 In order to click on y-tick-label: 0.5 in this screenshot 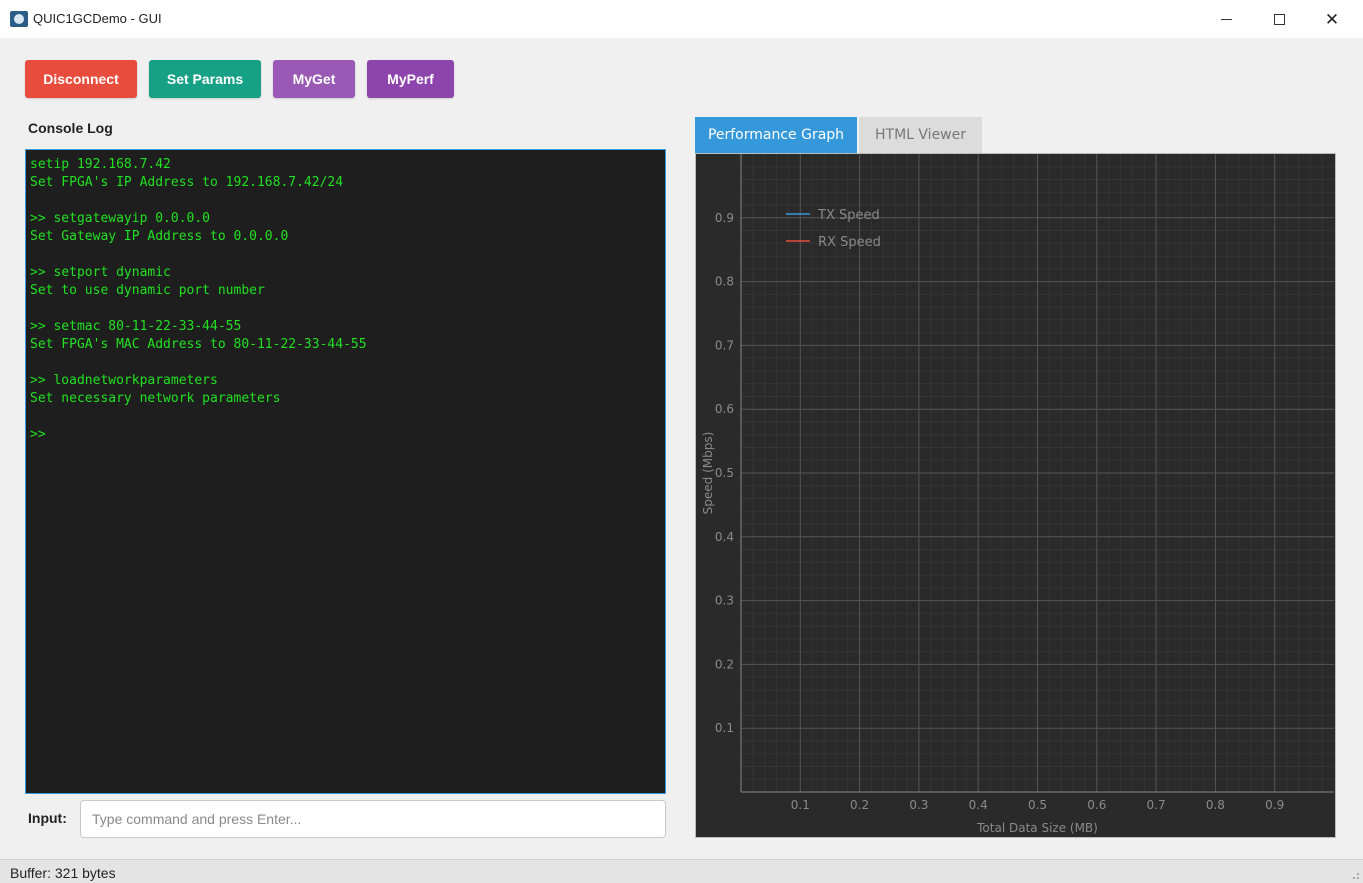, I will do `click(724, 473)`.